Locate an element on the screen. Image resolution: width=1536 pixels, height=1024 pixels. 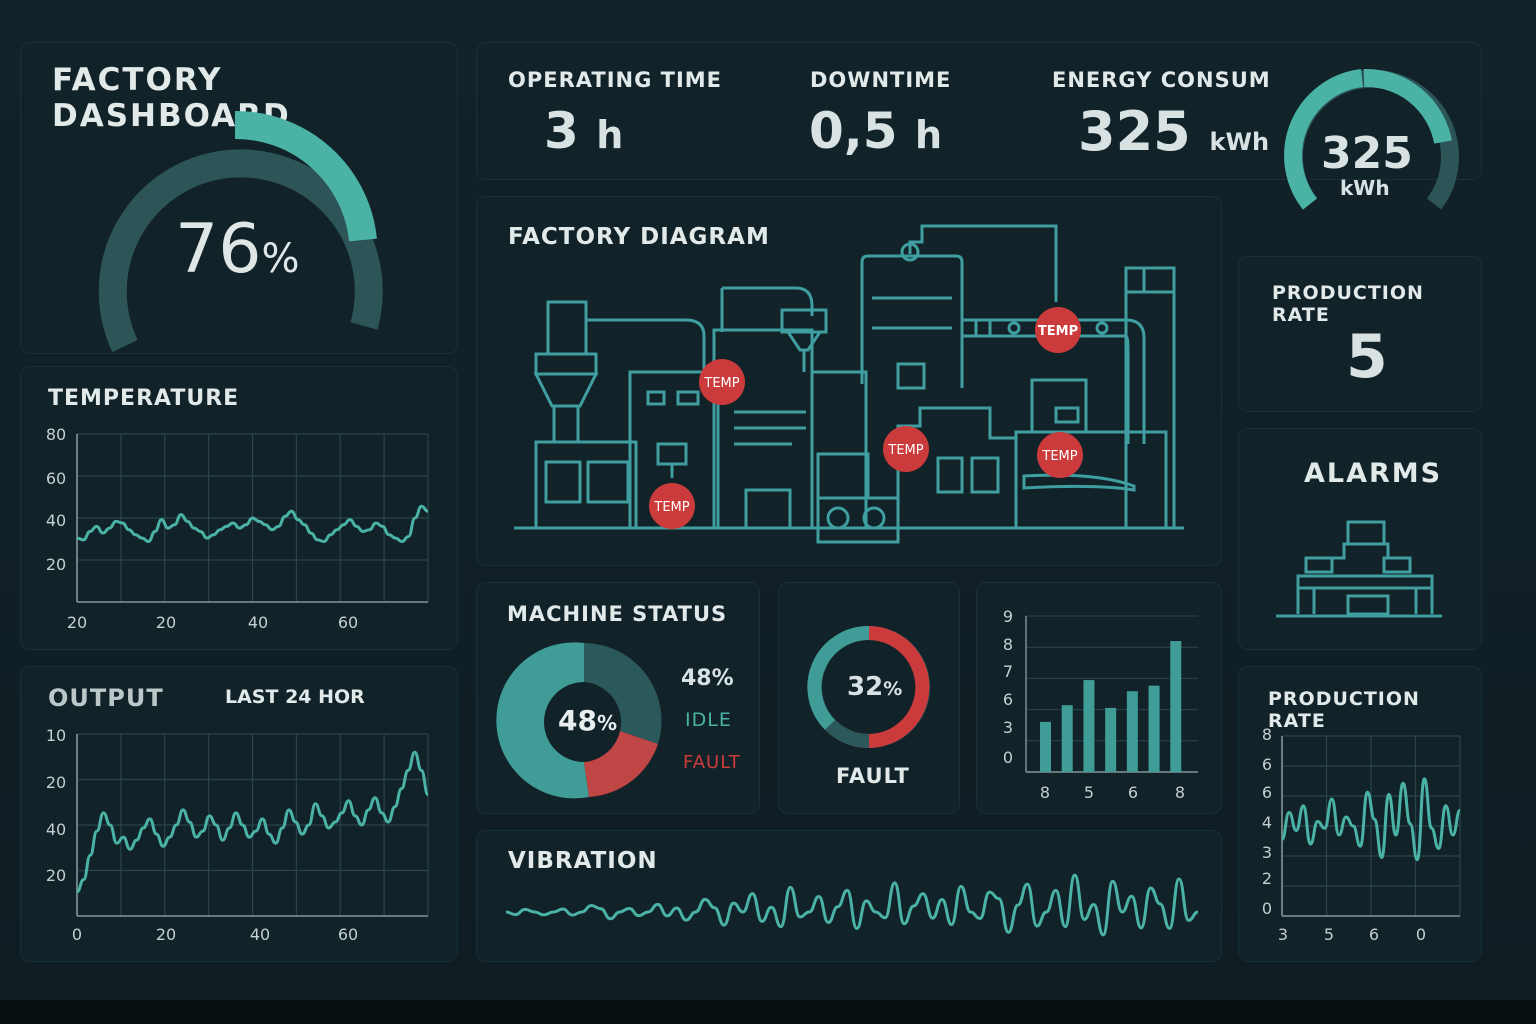
overview-panel: FACTORY DASHBOARD 76% is located at coordinates (239, 198).